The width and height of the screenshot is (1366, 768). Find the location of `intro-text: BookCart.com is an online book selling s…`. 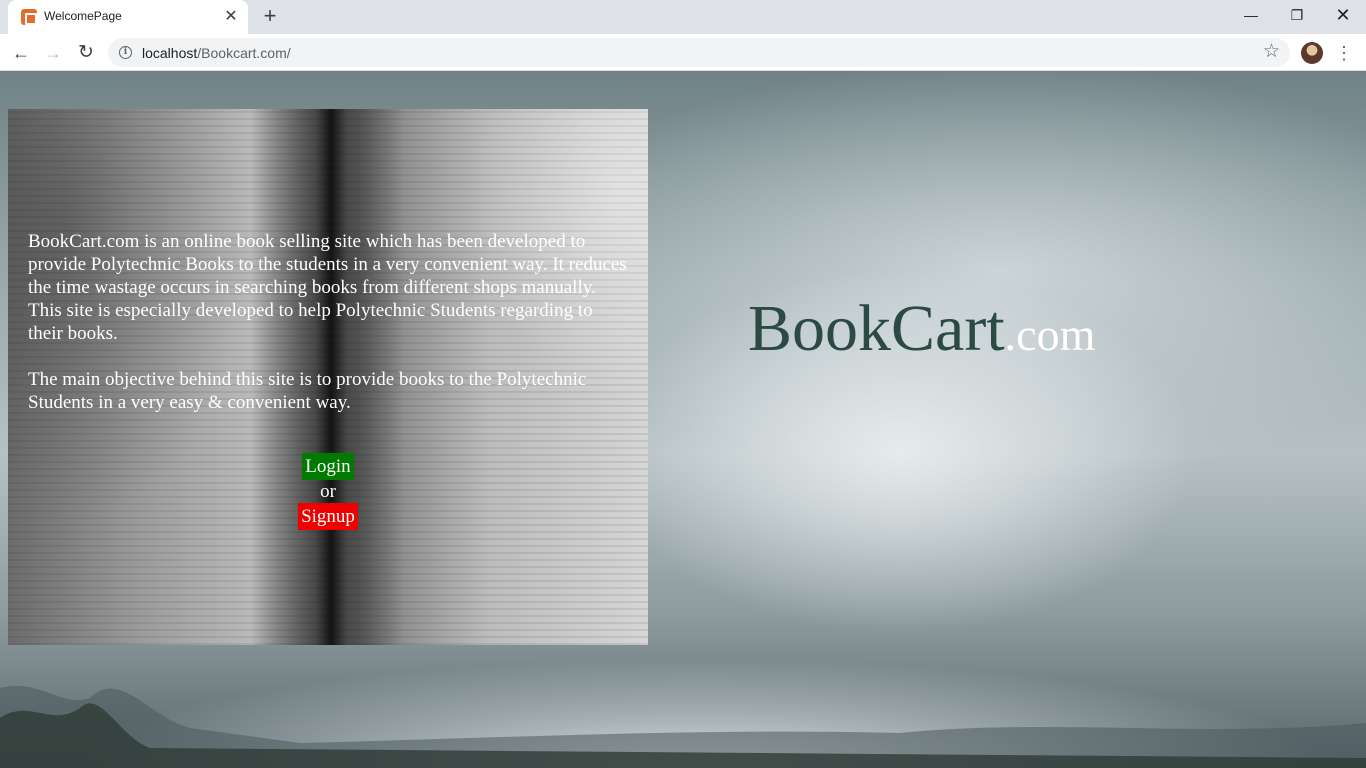

intro-text: BookCart.com is an online book selling s… is located at coordinates (328, 322).